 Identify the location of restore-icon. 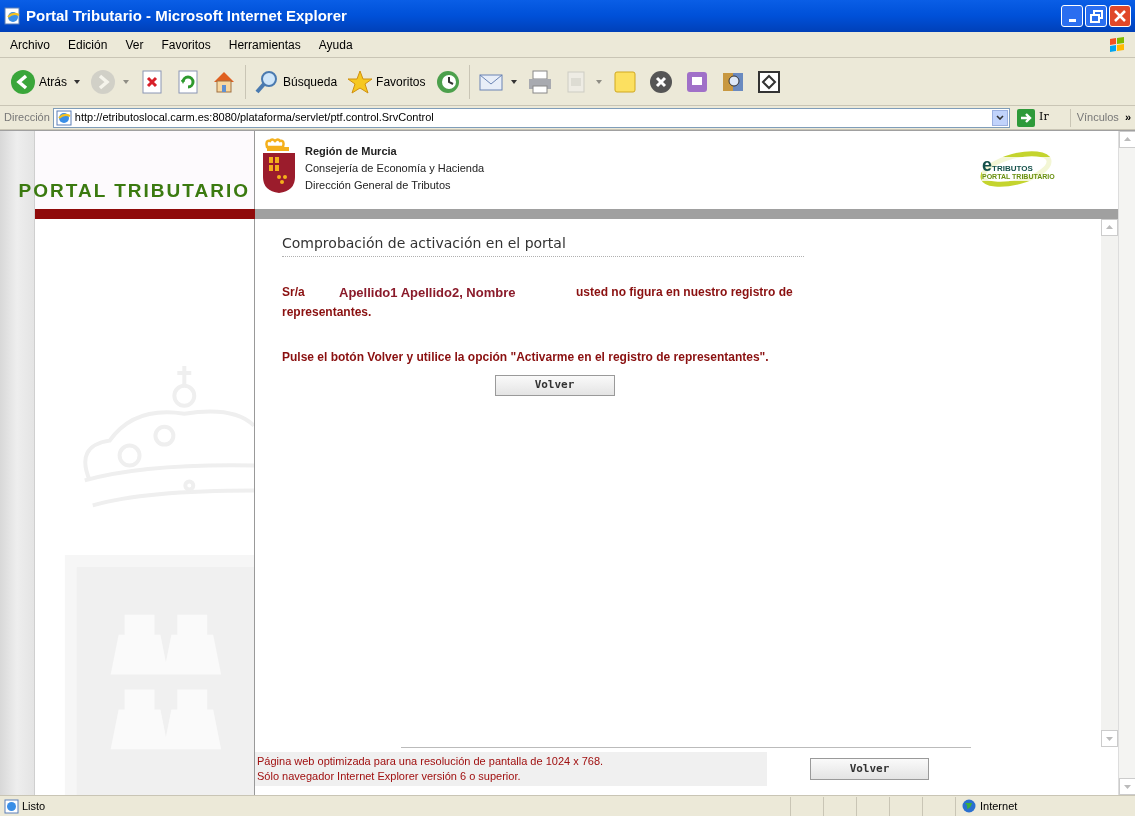
(1096, 16).